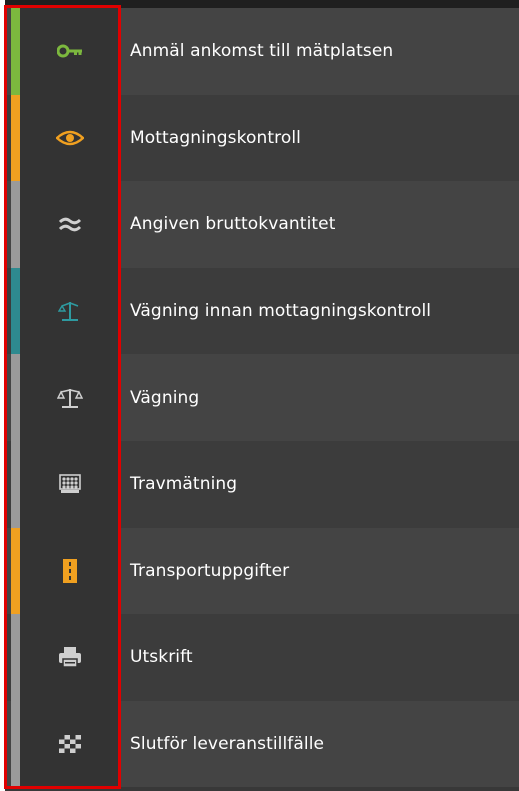 Image resolution: width=519 pixels, height=791 pixels. I want to click on menu-item-label: Slutför leveranstillfälle, so click(227, 744).